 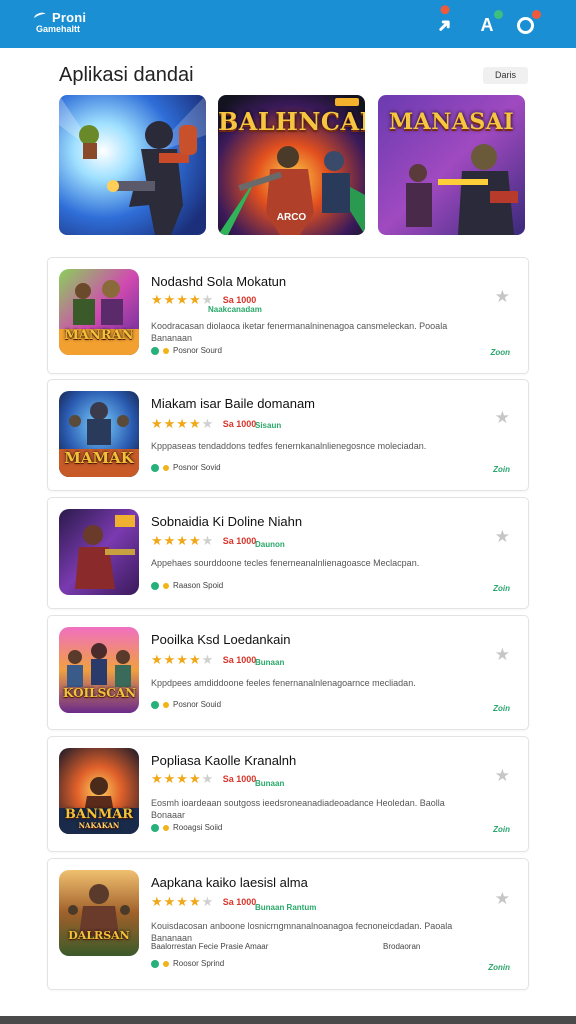 I want to click on app-meta: Rooagsi Soiid, so click(x=186, y=827).